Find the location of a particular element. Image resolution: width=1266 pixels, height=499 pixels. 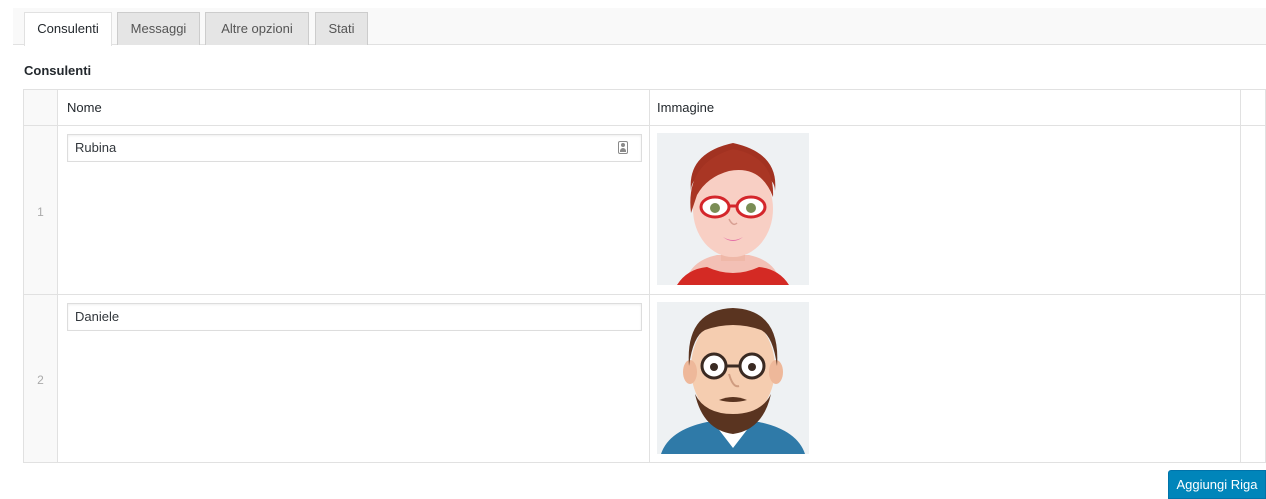

column-header-immagine: Immagine is located at coordinates (686, 107).